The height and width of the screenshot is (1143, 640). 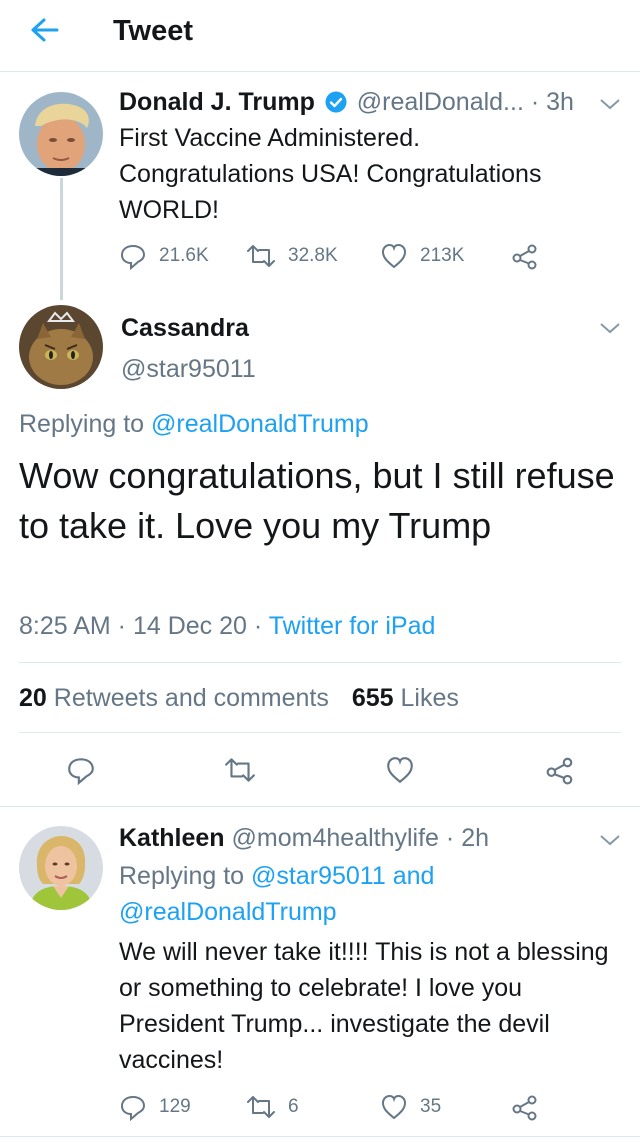 I want to click on retweets-count: 20, so click(x=33, y=698).